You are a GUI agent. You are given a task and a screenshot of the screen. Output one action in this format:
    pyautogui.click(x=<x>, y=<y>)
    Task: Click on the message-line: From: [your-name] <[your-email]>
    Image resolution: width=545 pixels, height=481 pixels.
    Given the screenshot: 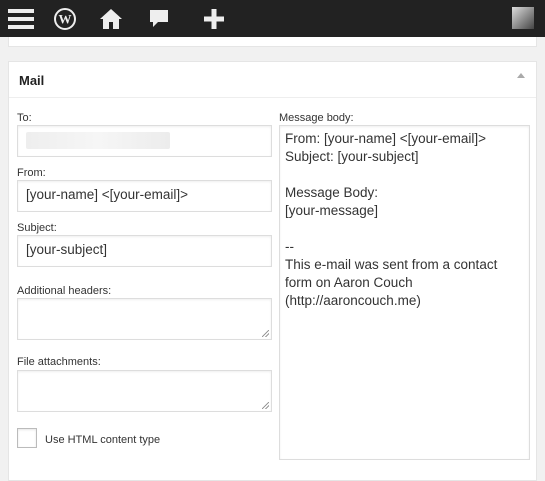 What is the action you would take?
    pyautogui.click(x=386, y=138)
    